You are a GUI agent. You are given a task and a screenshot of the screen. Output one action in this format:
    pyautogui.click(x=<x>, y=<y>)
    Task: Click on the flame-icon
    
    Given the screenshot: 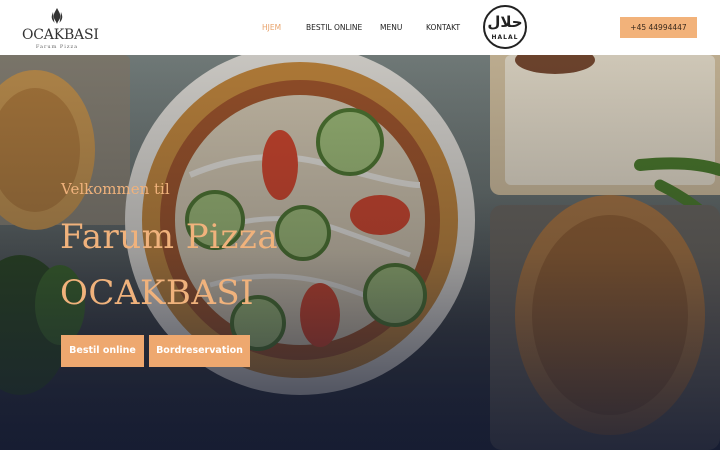 What is the action you would take?
    pyautogui.click(x=57, y=16)
    